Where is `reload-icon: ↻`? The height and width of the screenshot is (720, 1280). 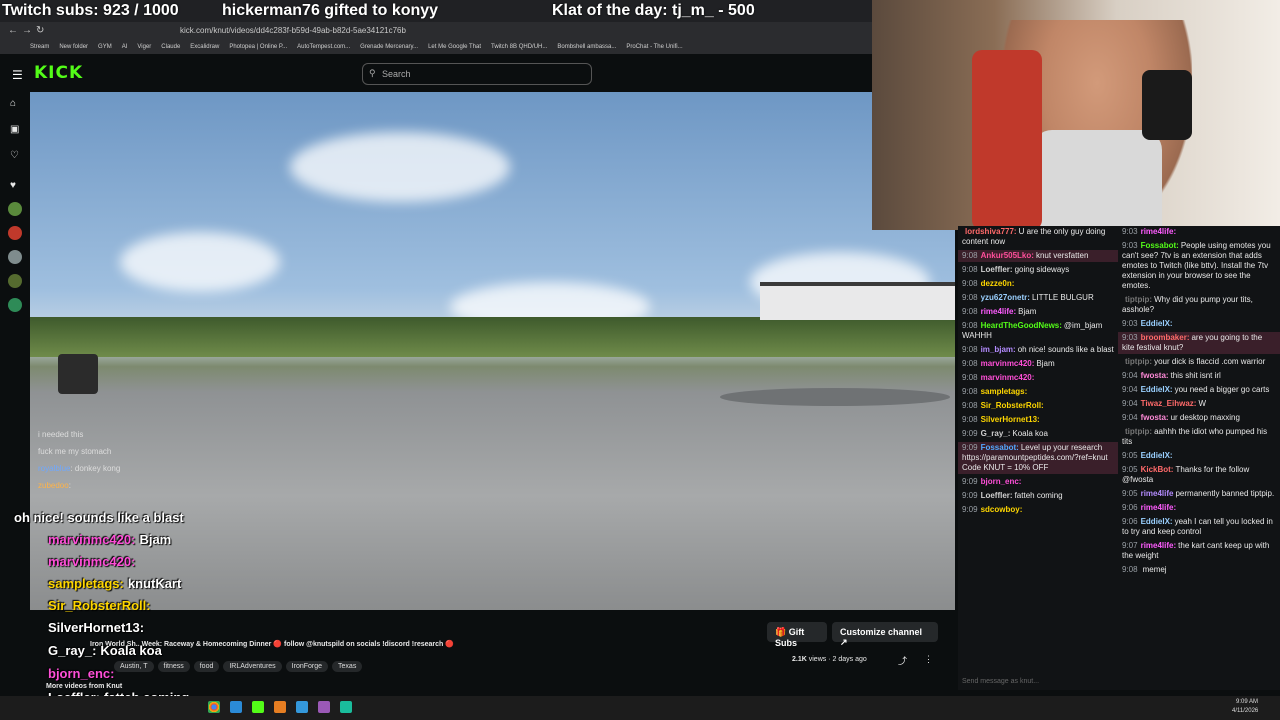 reload-icon: ↻ is located at coordinates (40, 30).